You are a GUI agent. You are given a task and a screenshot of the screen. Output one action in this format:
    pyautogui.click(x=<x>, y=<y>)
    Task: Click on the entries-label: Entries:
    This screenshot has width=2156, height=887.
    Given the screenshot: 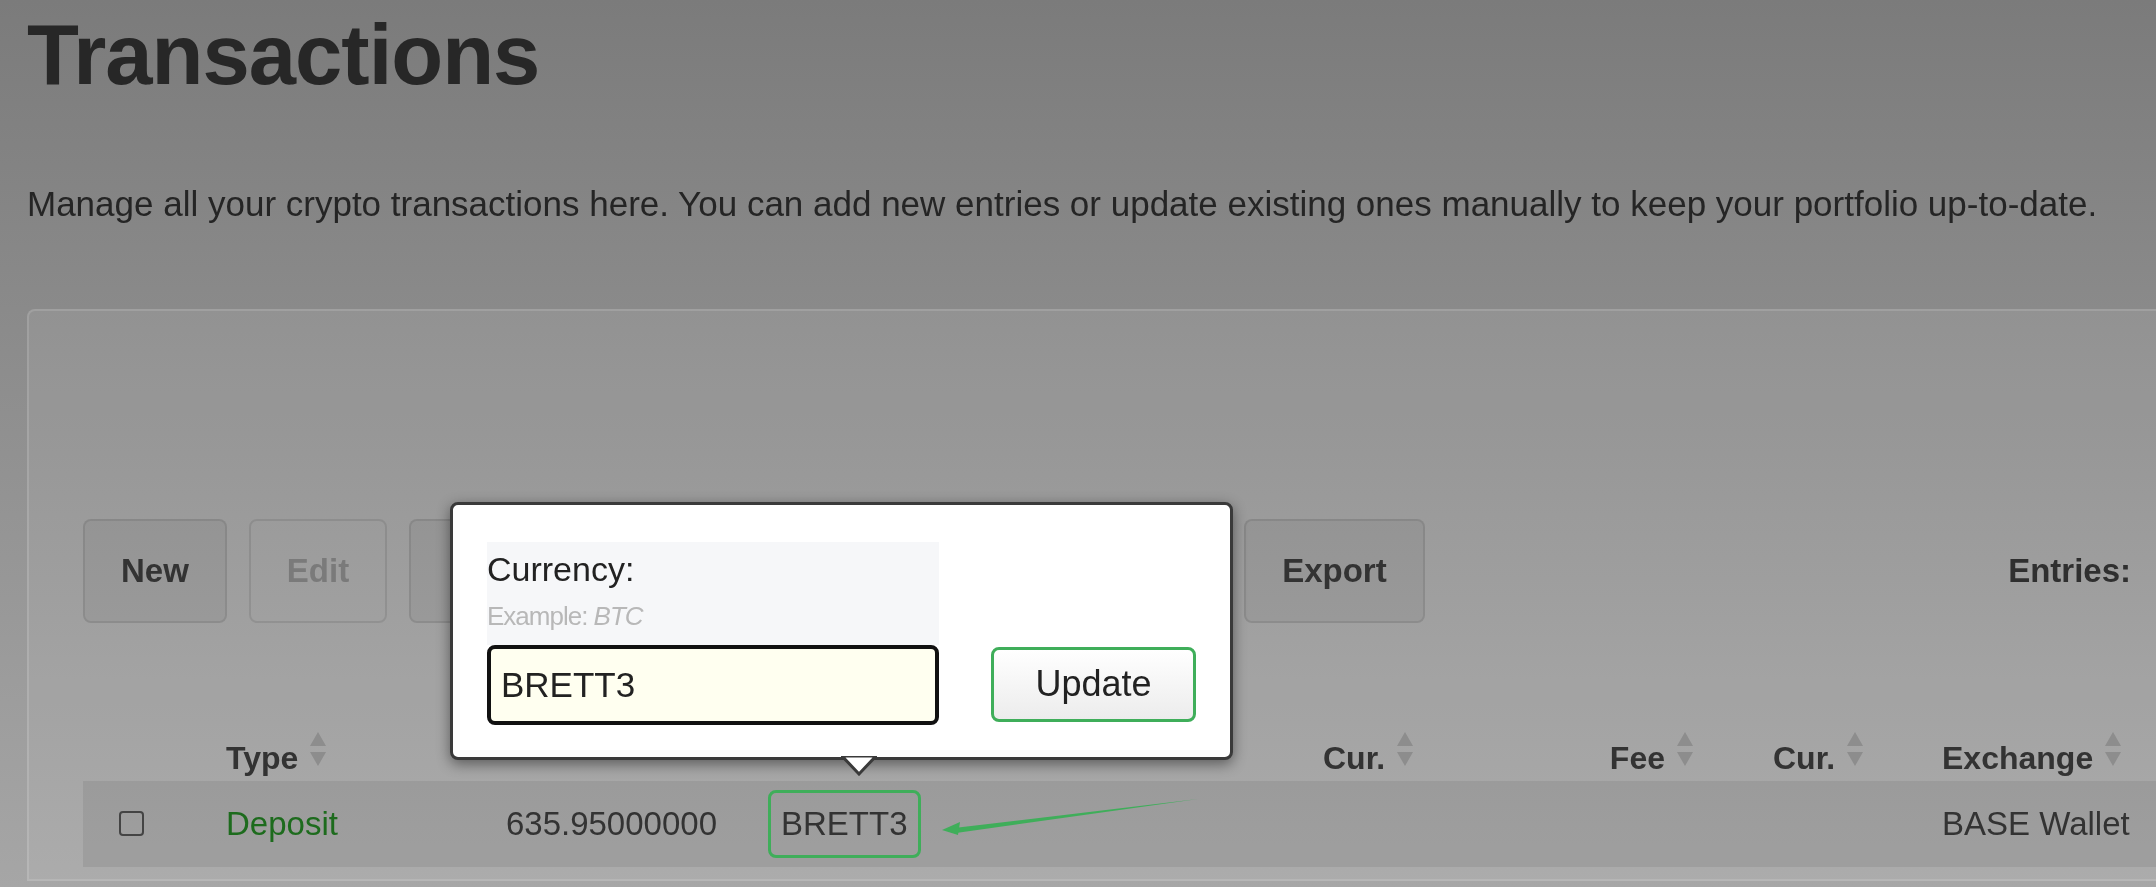 What is the action you would take?
    pyautogui.click(x=2069, y=570)
    